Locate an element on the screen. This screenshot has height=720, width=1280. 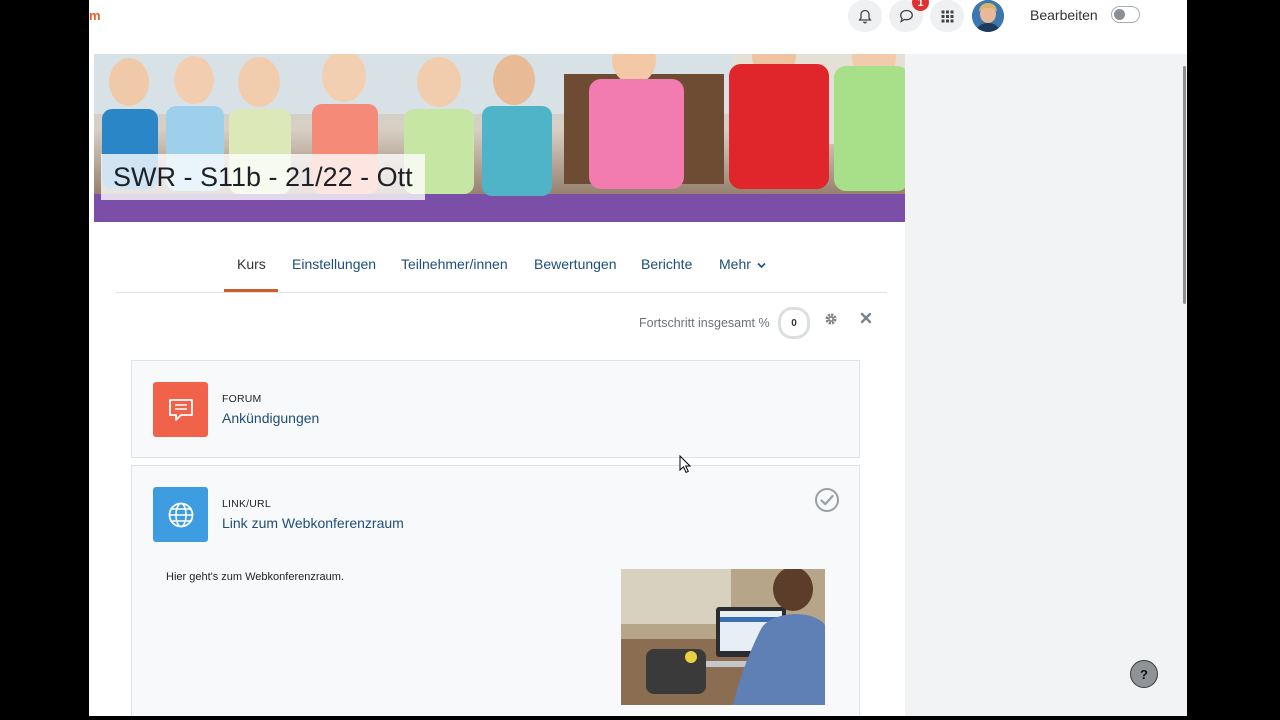
tab-berichte: Berichte is located at coordinates (666, 264).